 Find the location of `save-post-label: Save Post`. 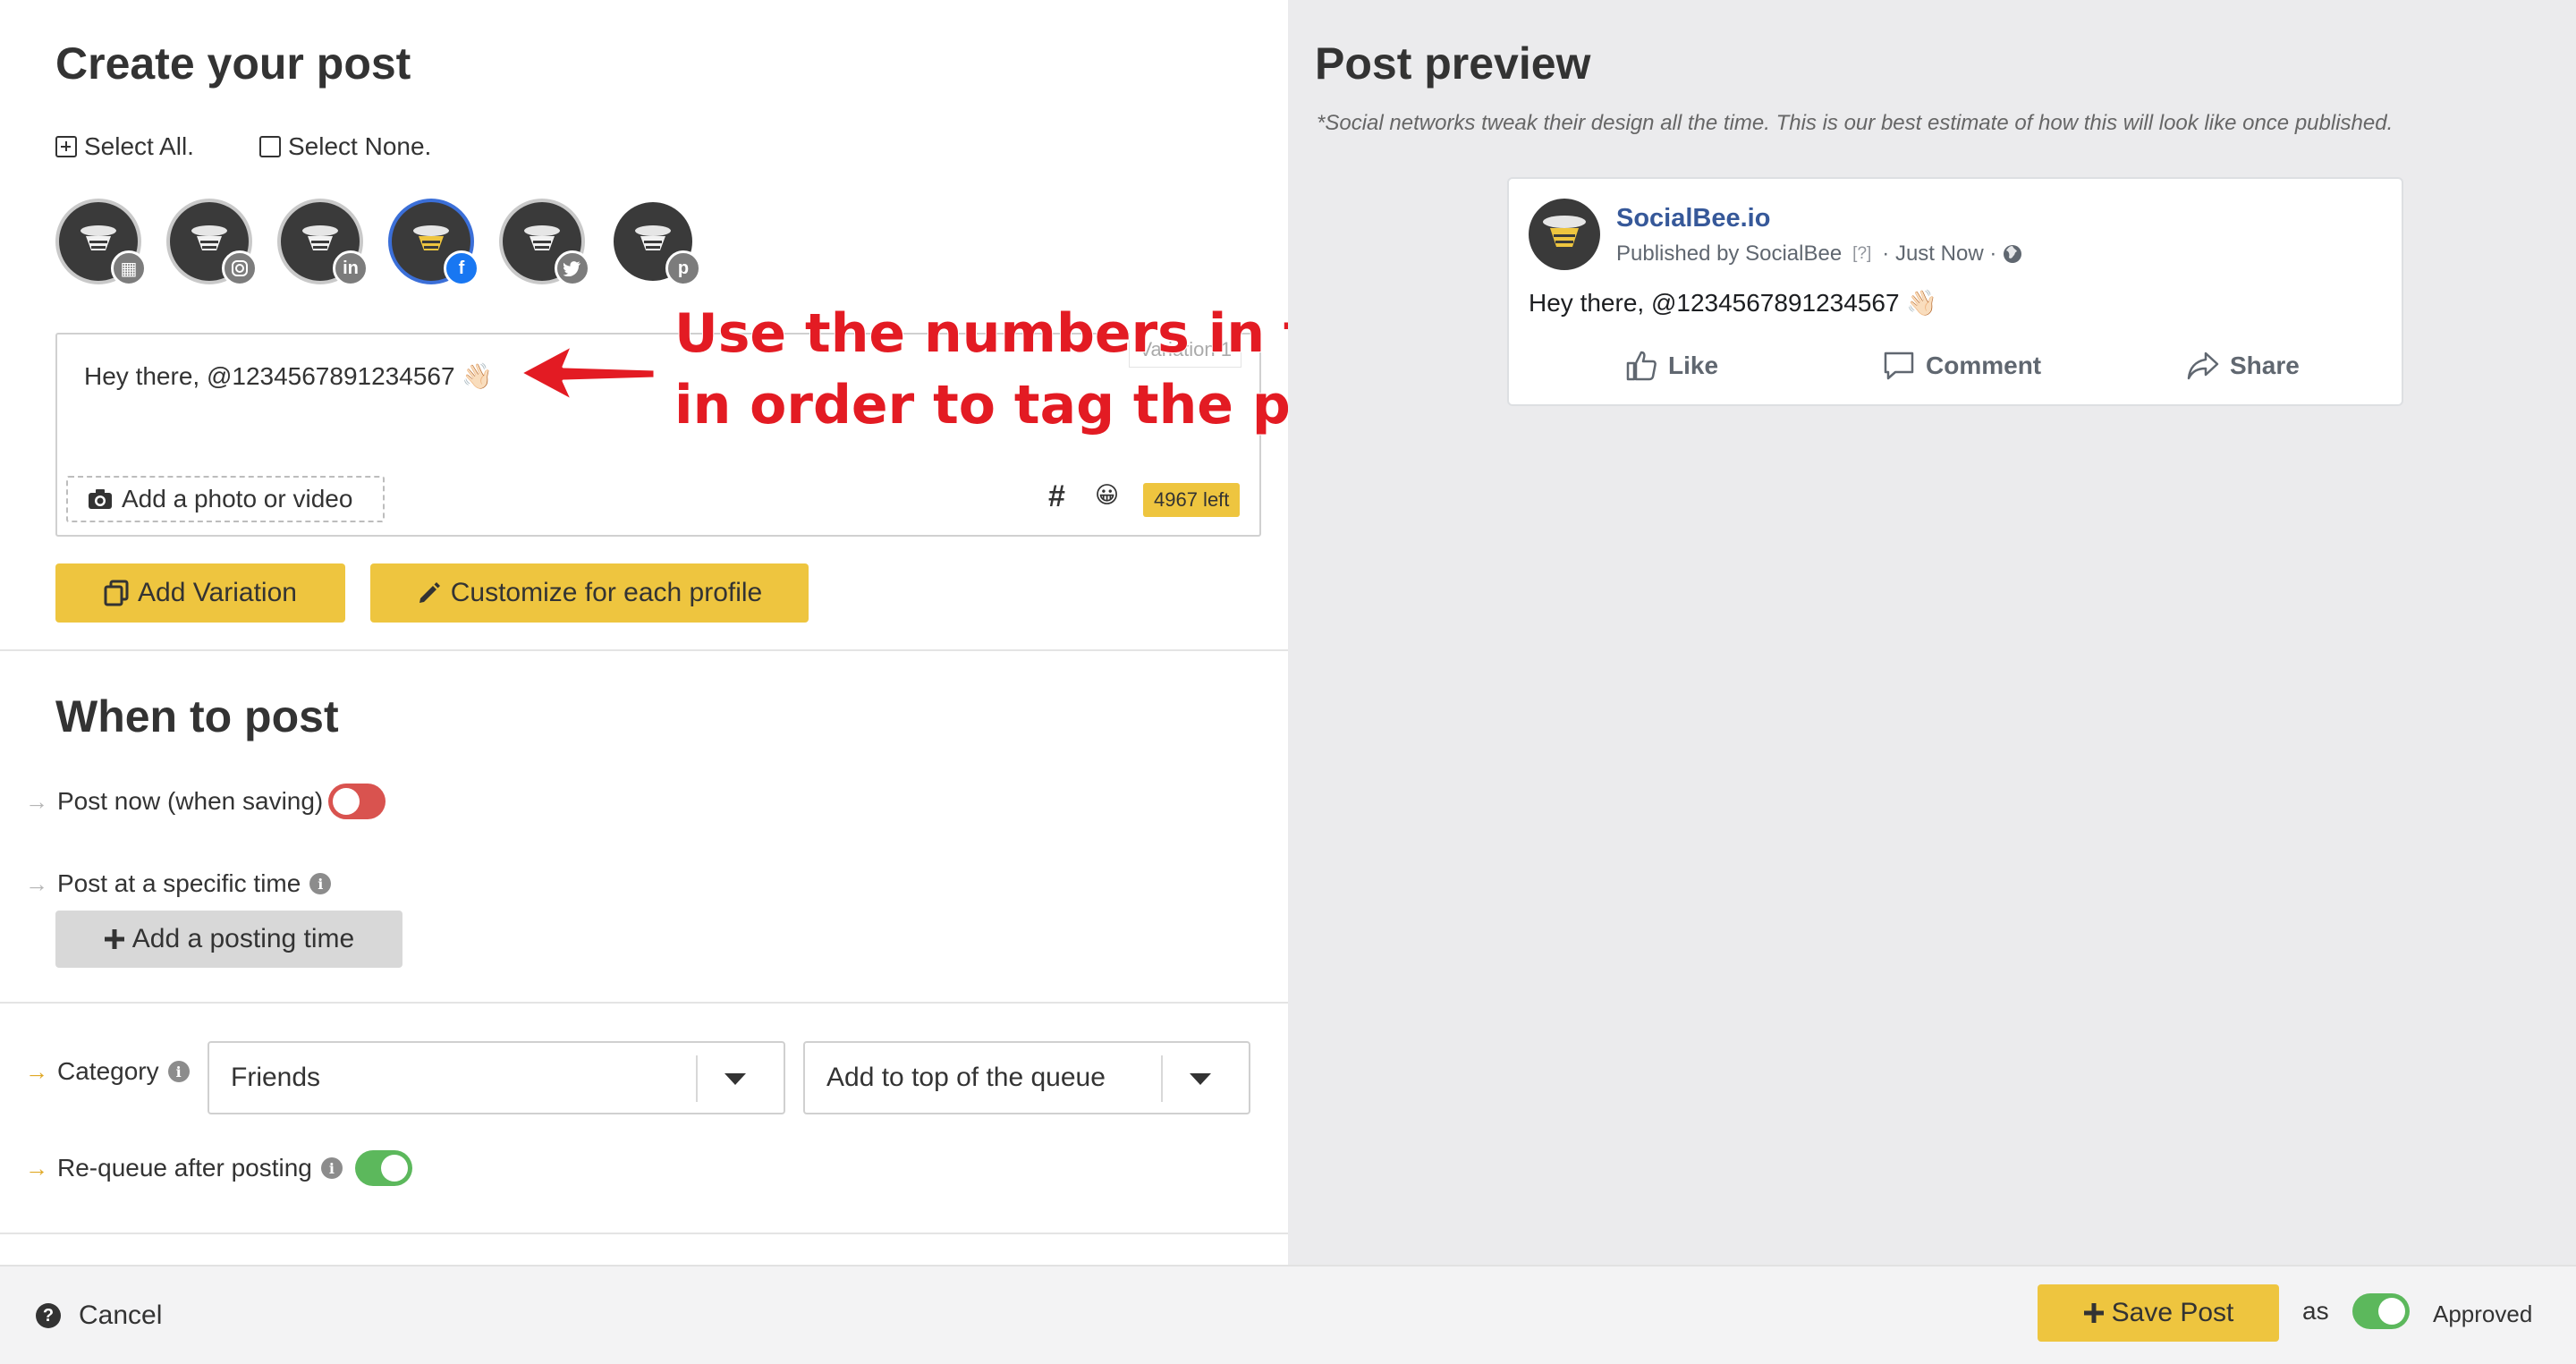

save-post-label: Save Post is located at coordinates (2172, 1312).